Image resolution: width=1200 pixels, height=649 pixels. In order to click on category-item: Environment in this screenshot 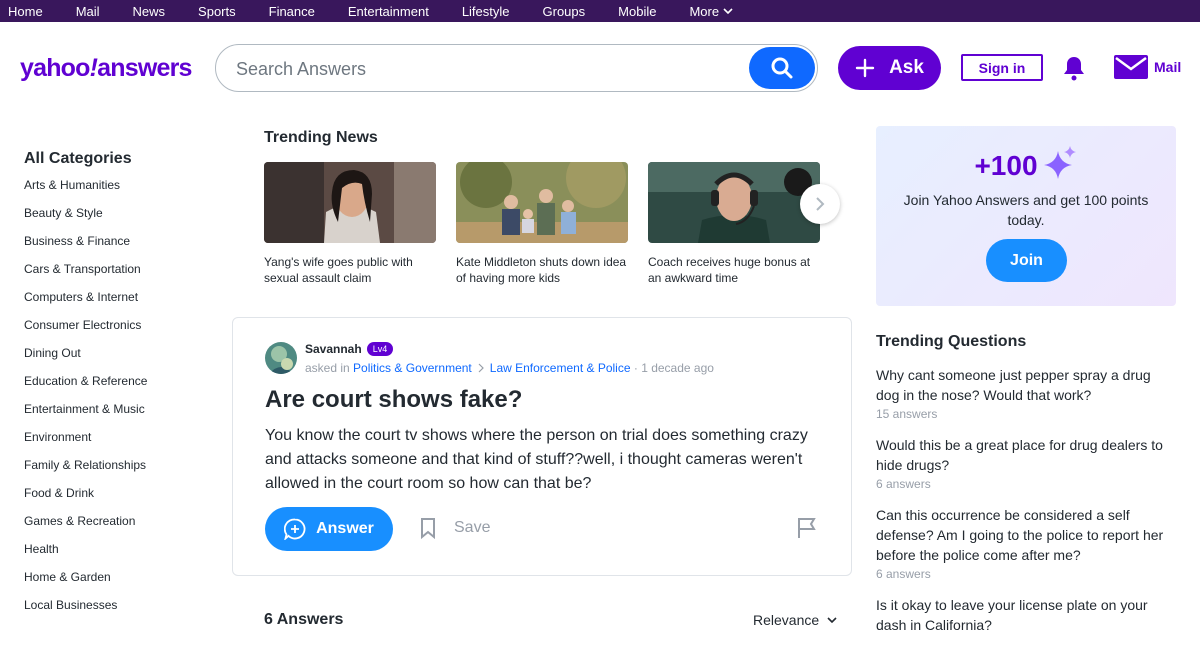, I will do `click(85, 443)`.